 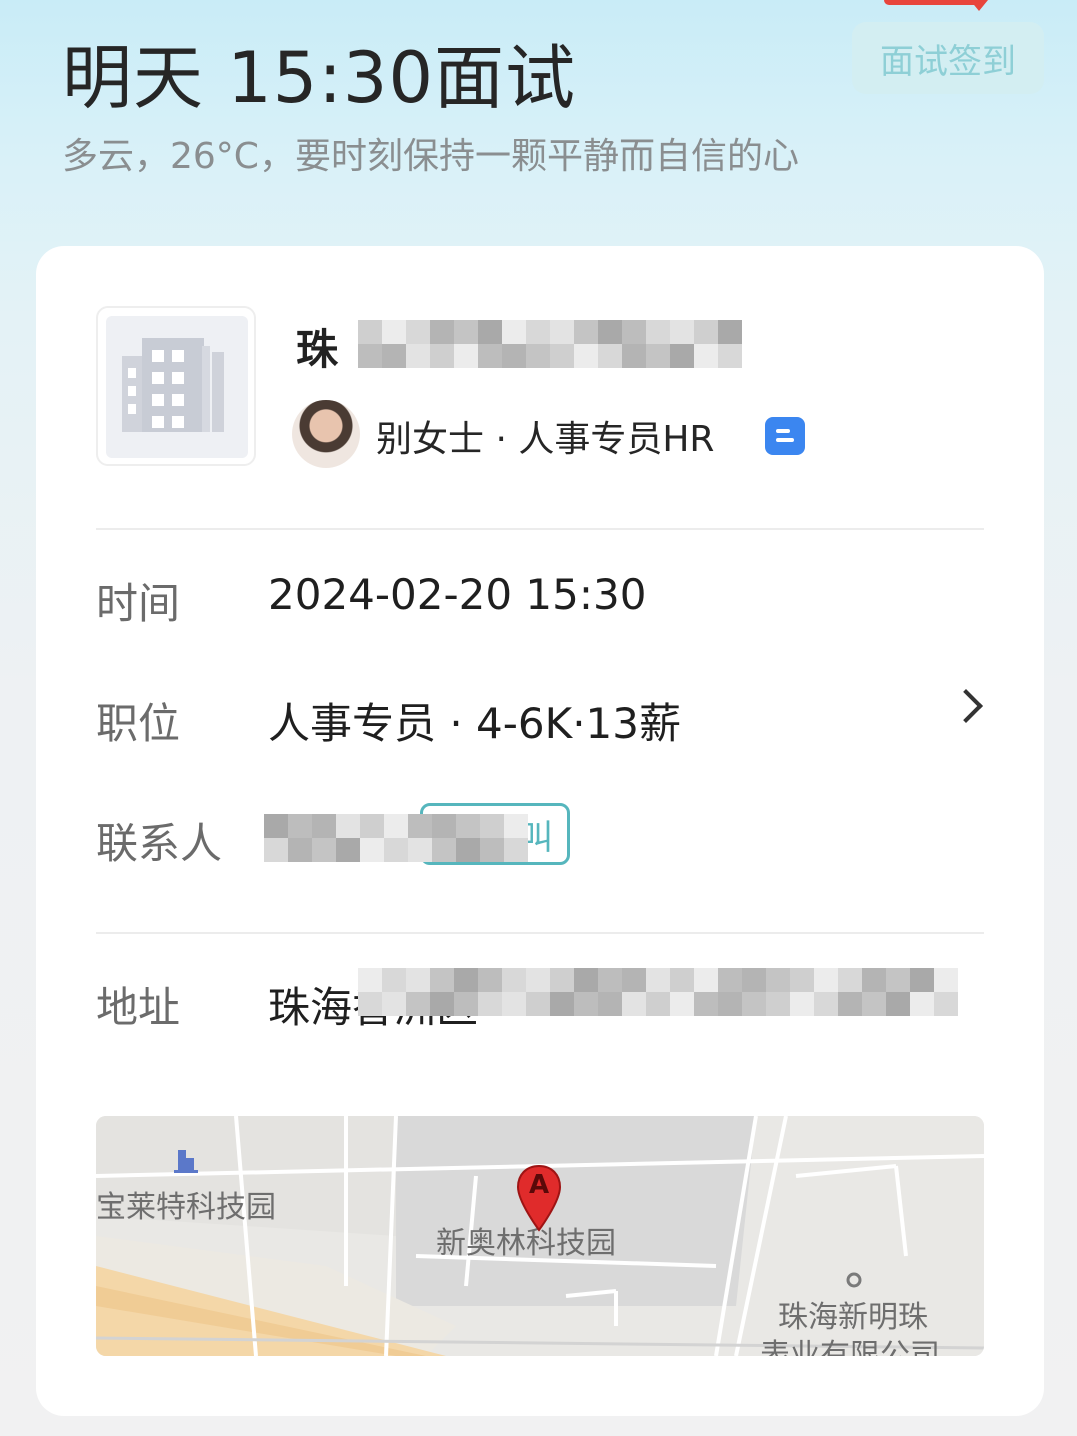 What do you see at coordinates (138, 723) in the screenshot?
I see `position-label: 职位` at bounding box center [138, 723].